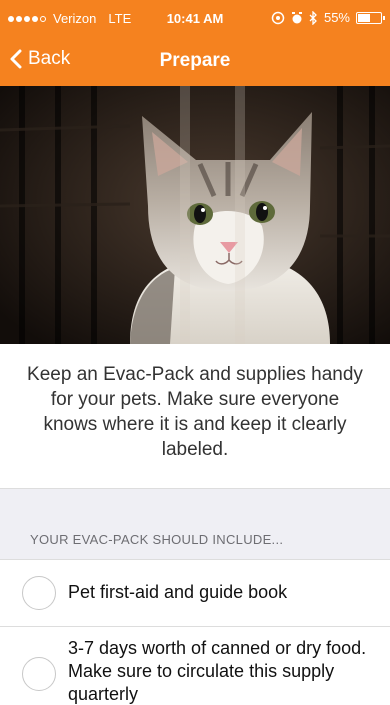 This screenshot has height=705, width=390. I want to click on page-title: Prepare, so click(195, 60).